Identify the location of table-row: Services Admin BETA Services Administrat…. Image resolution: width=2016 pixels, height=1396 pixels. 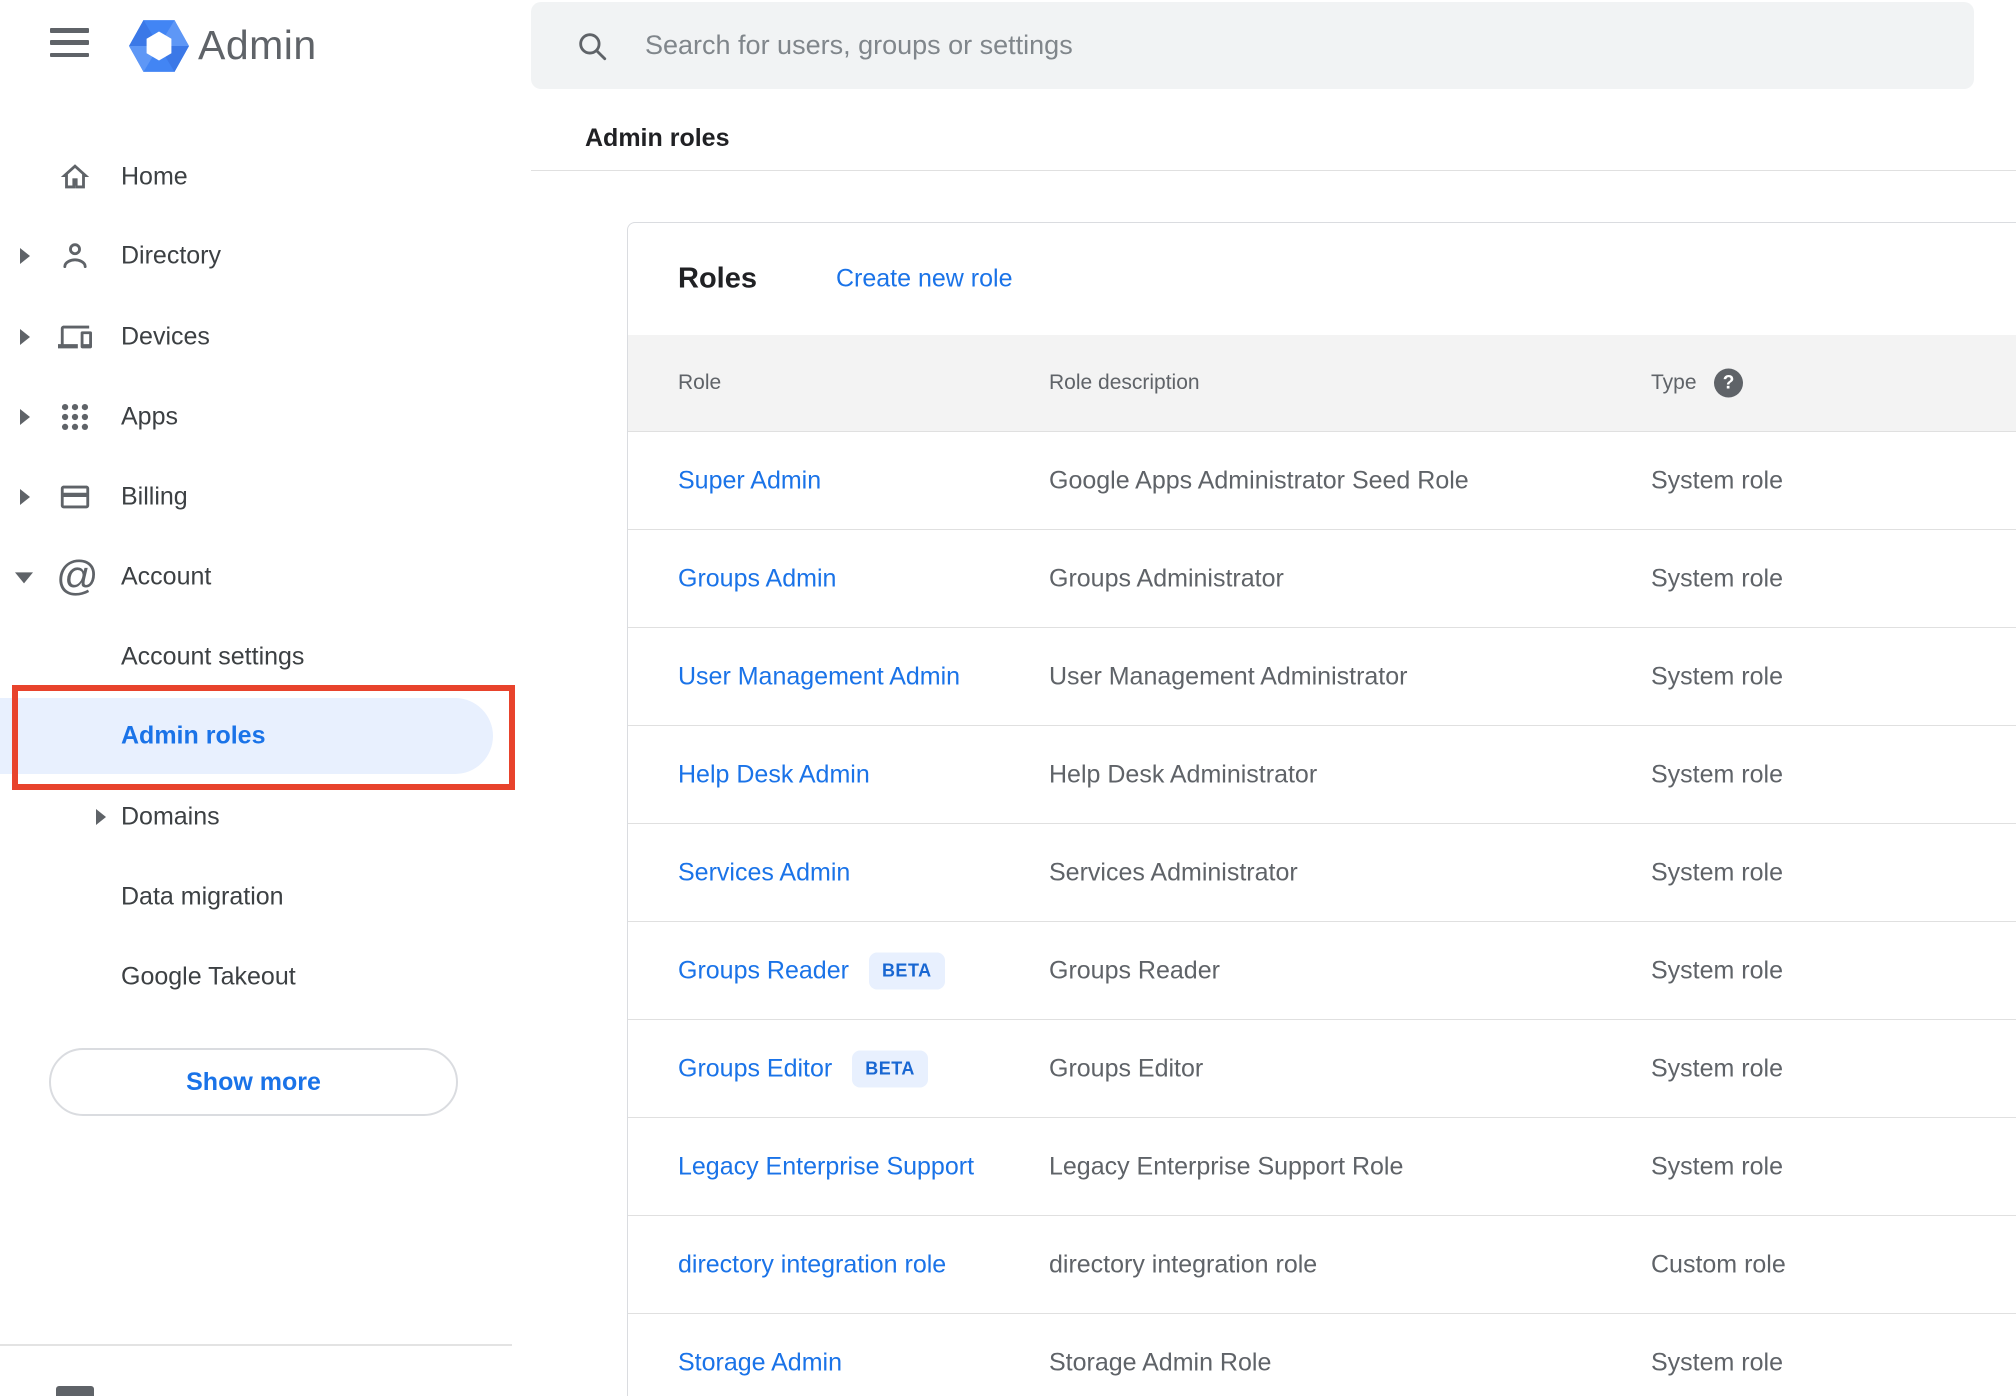
(1322, 873).